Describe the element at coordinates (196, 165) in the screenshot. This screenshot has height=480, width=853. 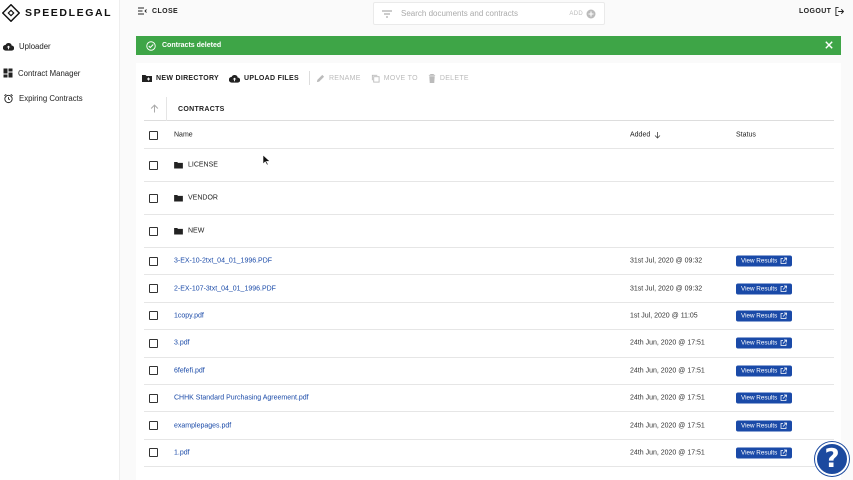
I see `folder-name-cell: LICENSE` at that location.